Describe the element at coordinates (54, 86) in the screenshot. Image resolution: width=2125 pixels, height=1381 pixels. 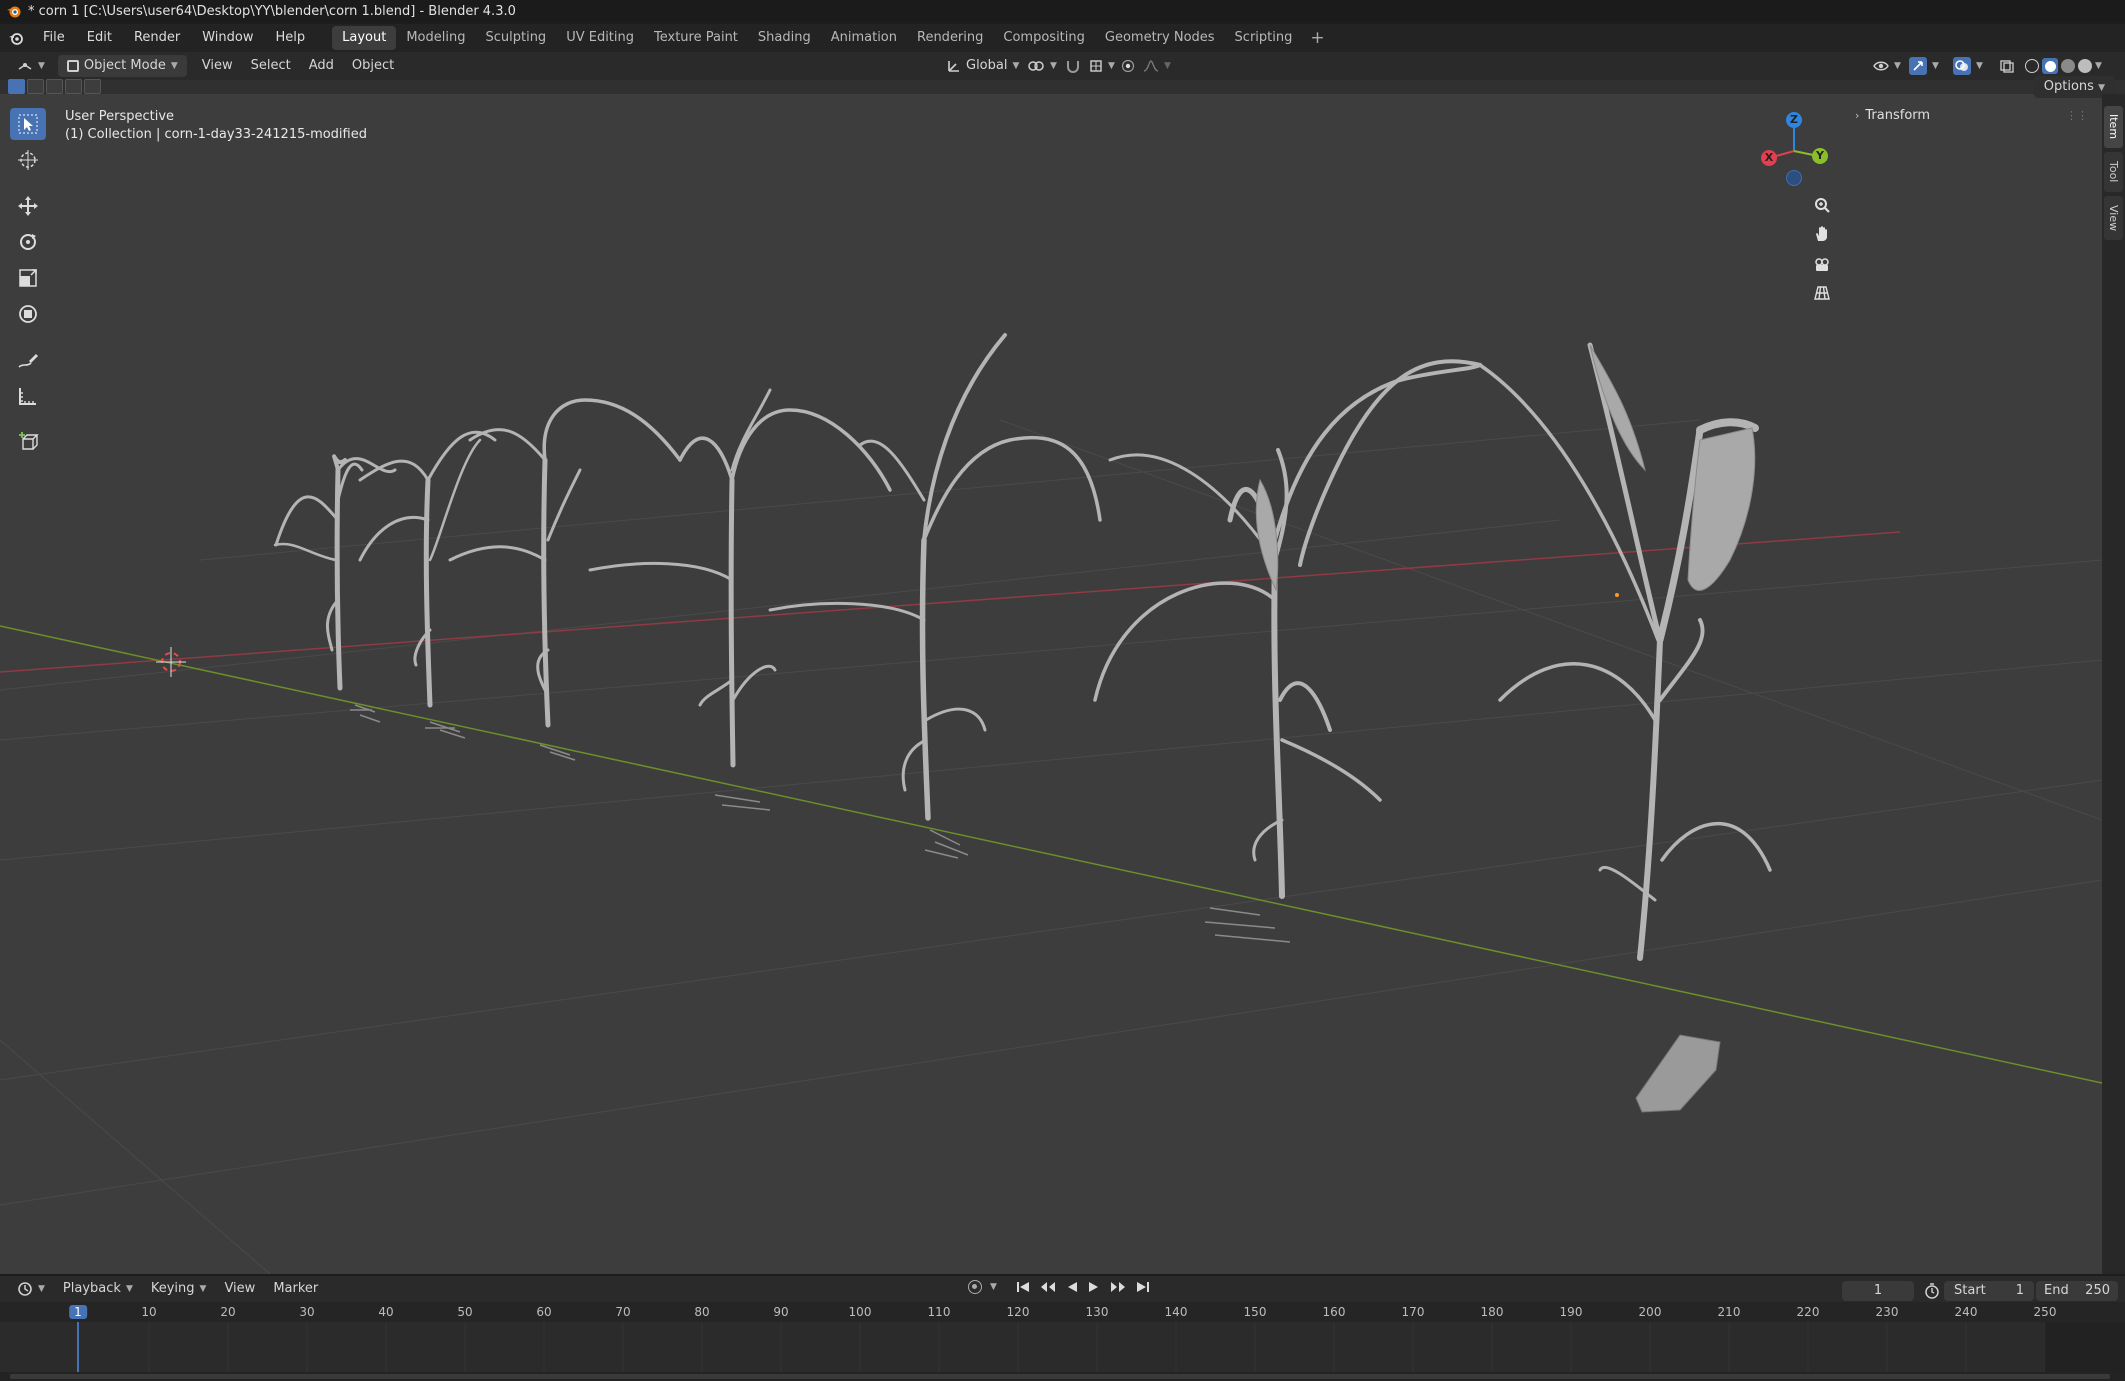
I see `select-subtract-mode` at that location.